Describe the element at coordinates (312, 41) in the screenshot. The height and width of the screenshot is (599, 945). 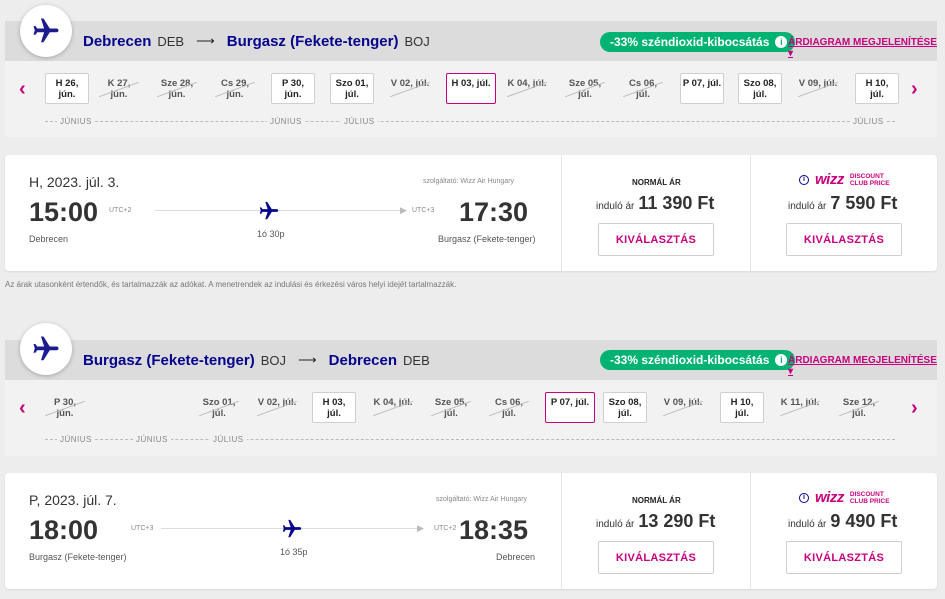
I see `destination-city: Burgasz (Fekete-tenger)` at that location.